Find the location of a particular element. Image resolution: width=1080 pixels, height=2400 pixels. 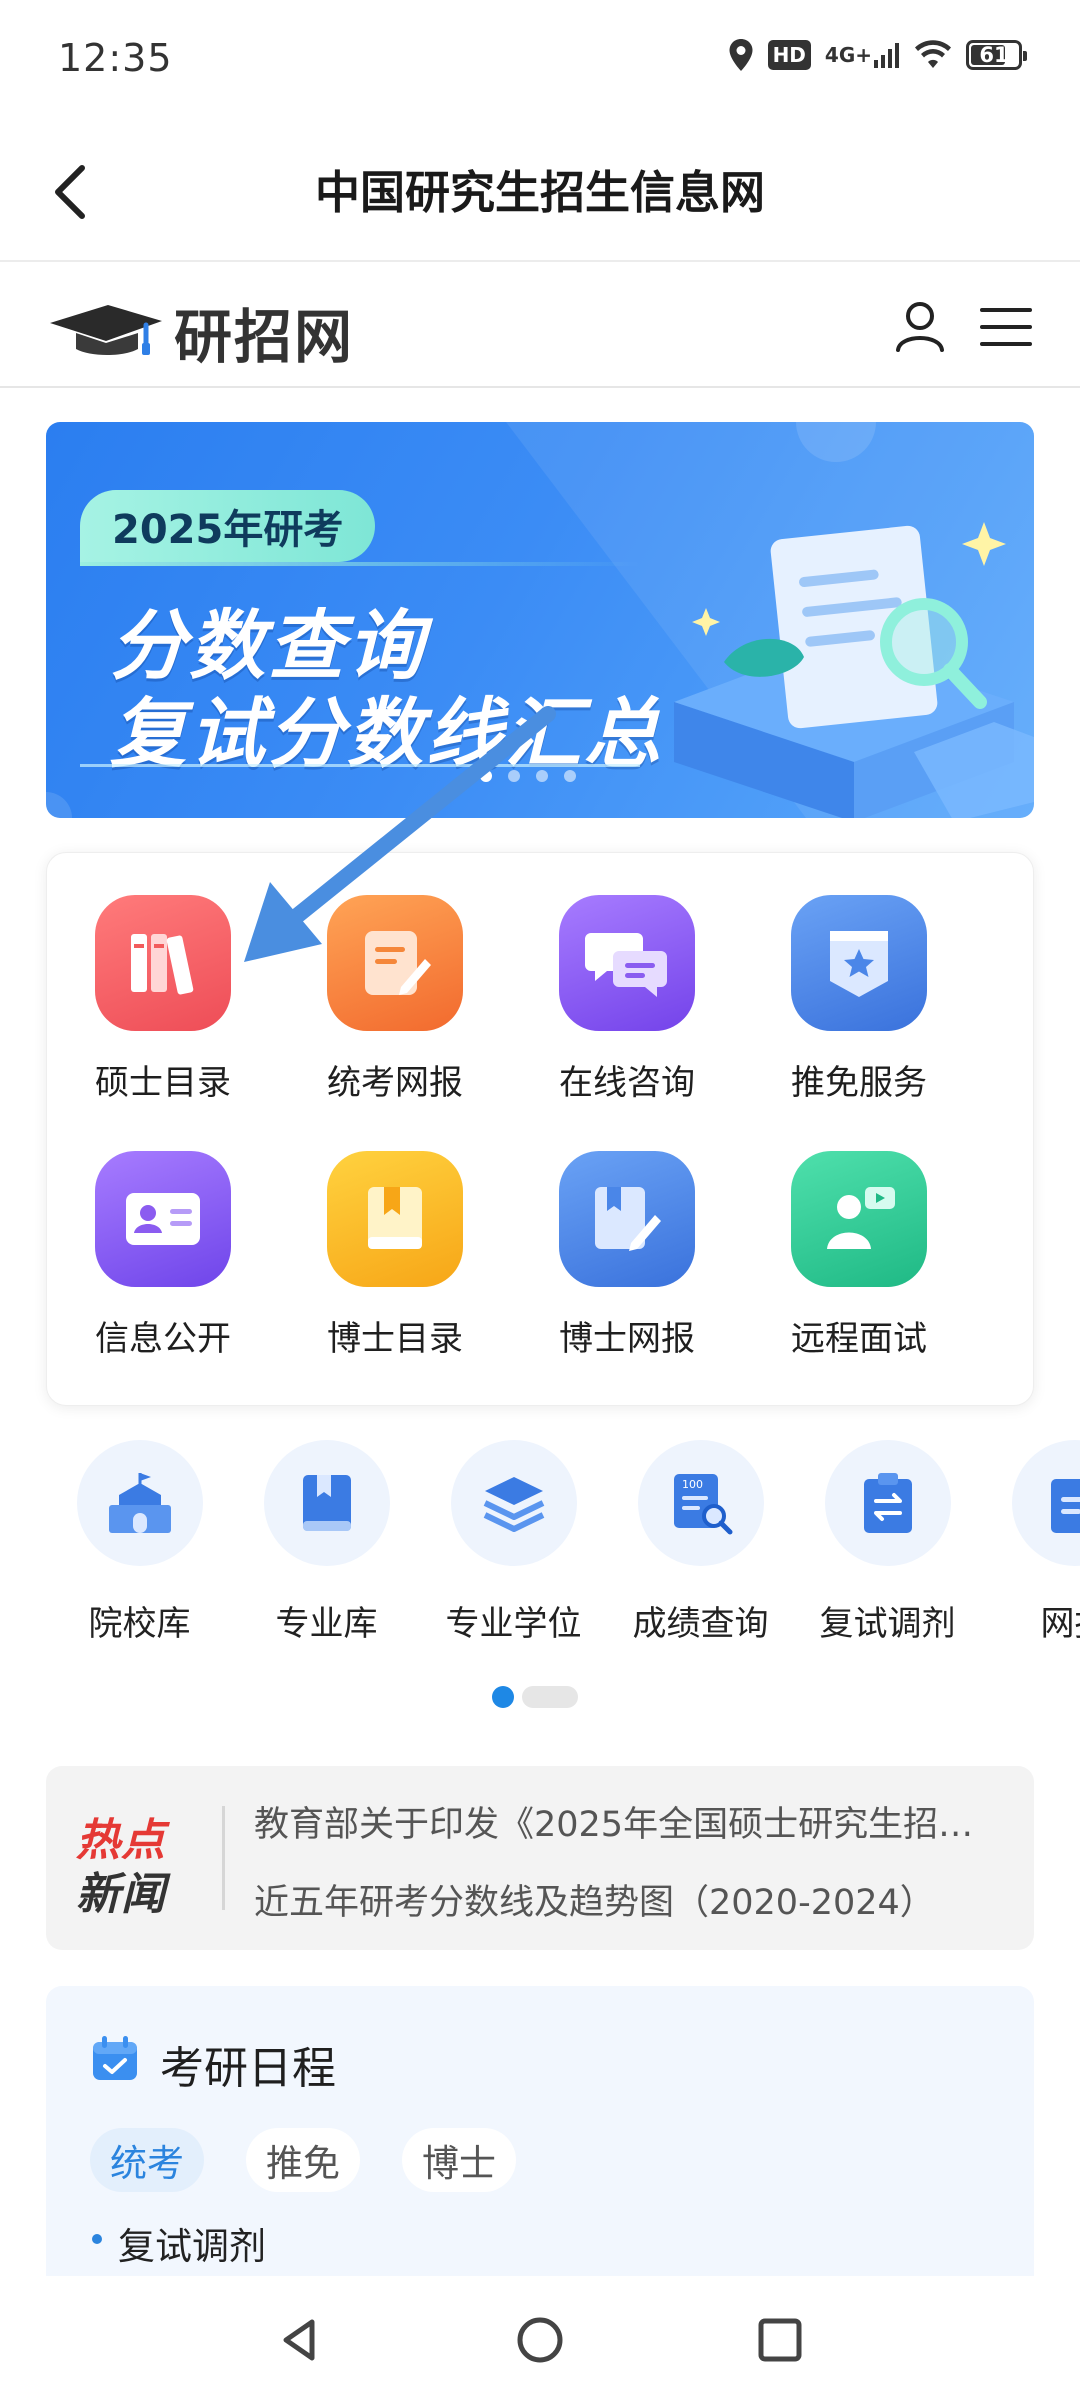

hot-news-badge: 热点 新闻 is located at coordinates (121, 1867).